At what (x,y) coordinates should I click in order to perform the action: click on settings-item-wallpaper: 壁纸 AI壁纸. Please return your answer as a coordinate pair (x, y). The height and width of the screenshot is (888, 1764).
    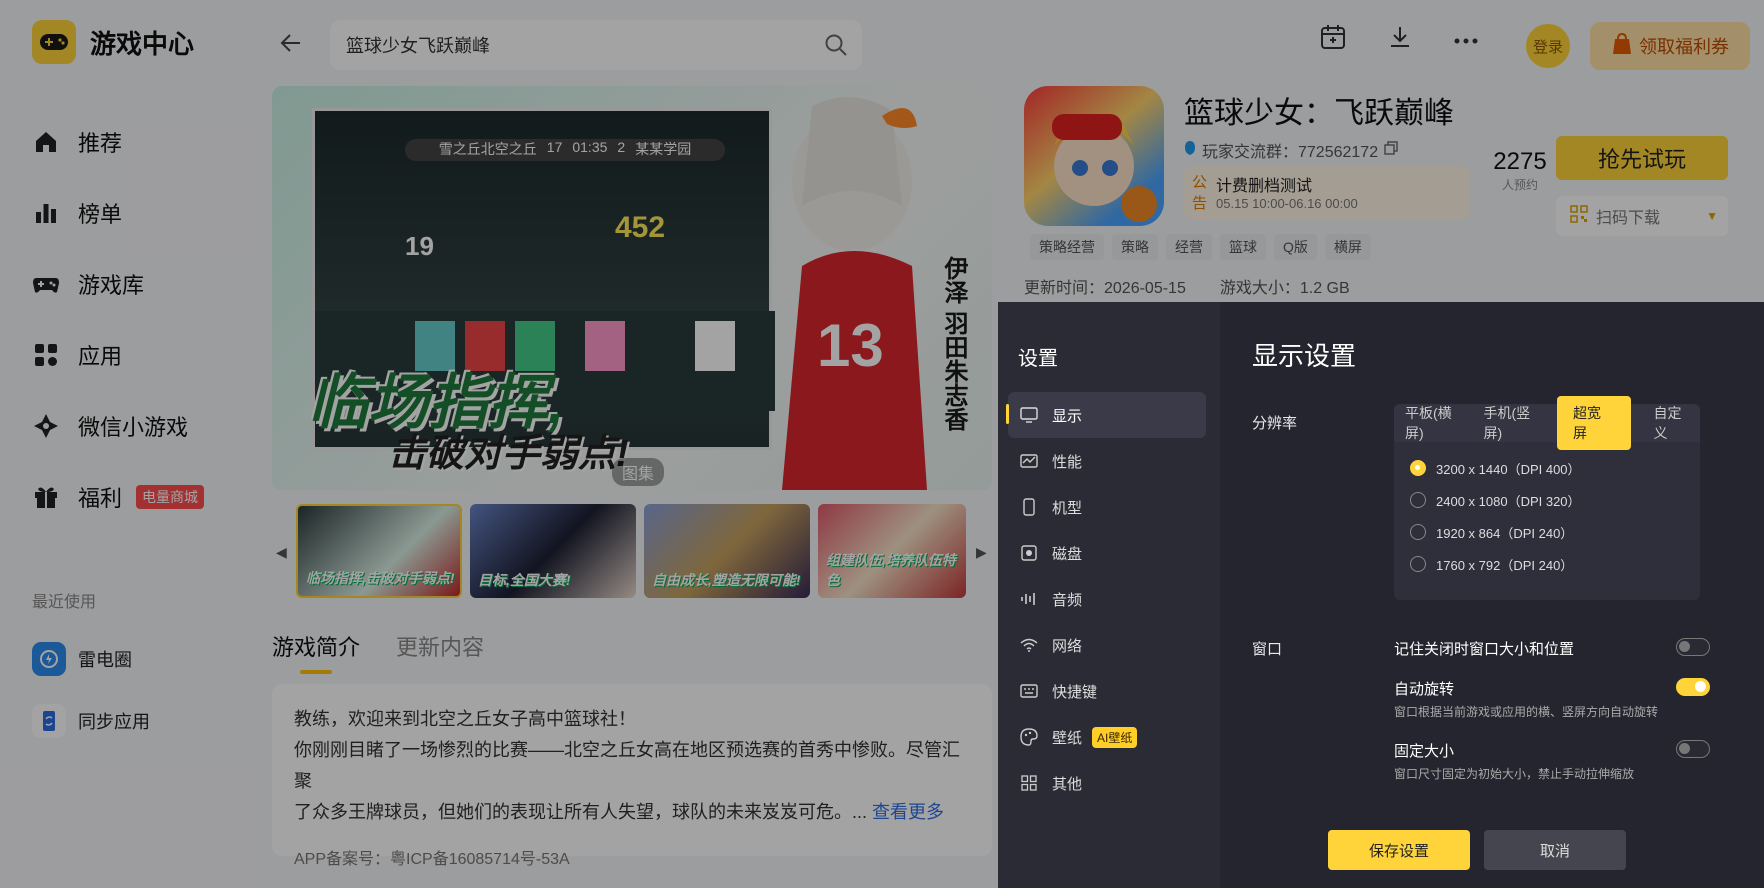
    Looking at the image, I should click on (1107, 737).